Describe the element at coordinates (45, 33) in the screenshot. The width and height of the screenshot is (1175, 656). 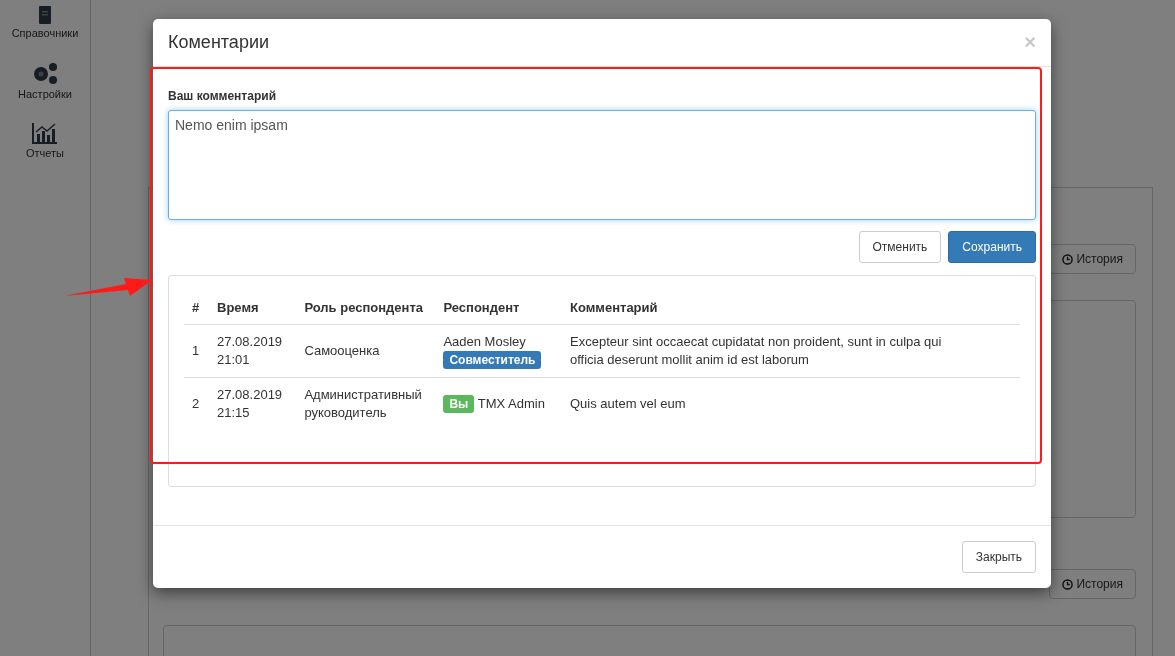
I see `sidebar-item: Справочники` at that location.